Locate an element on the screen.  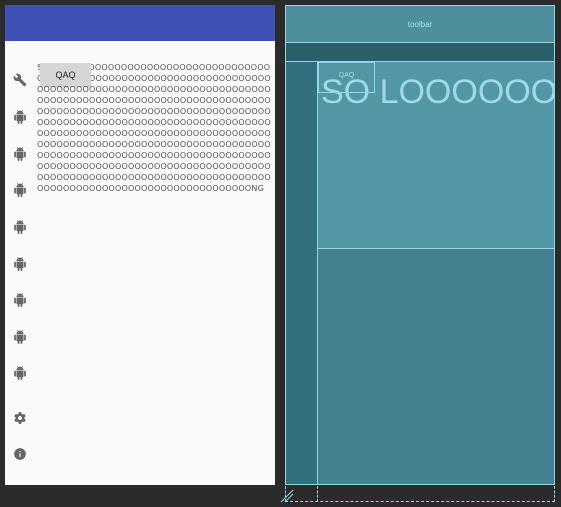
blueprint-bottom-outline is located at coordinates (420, 494).